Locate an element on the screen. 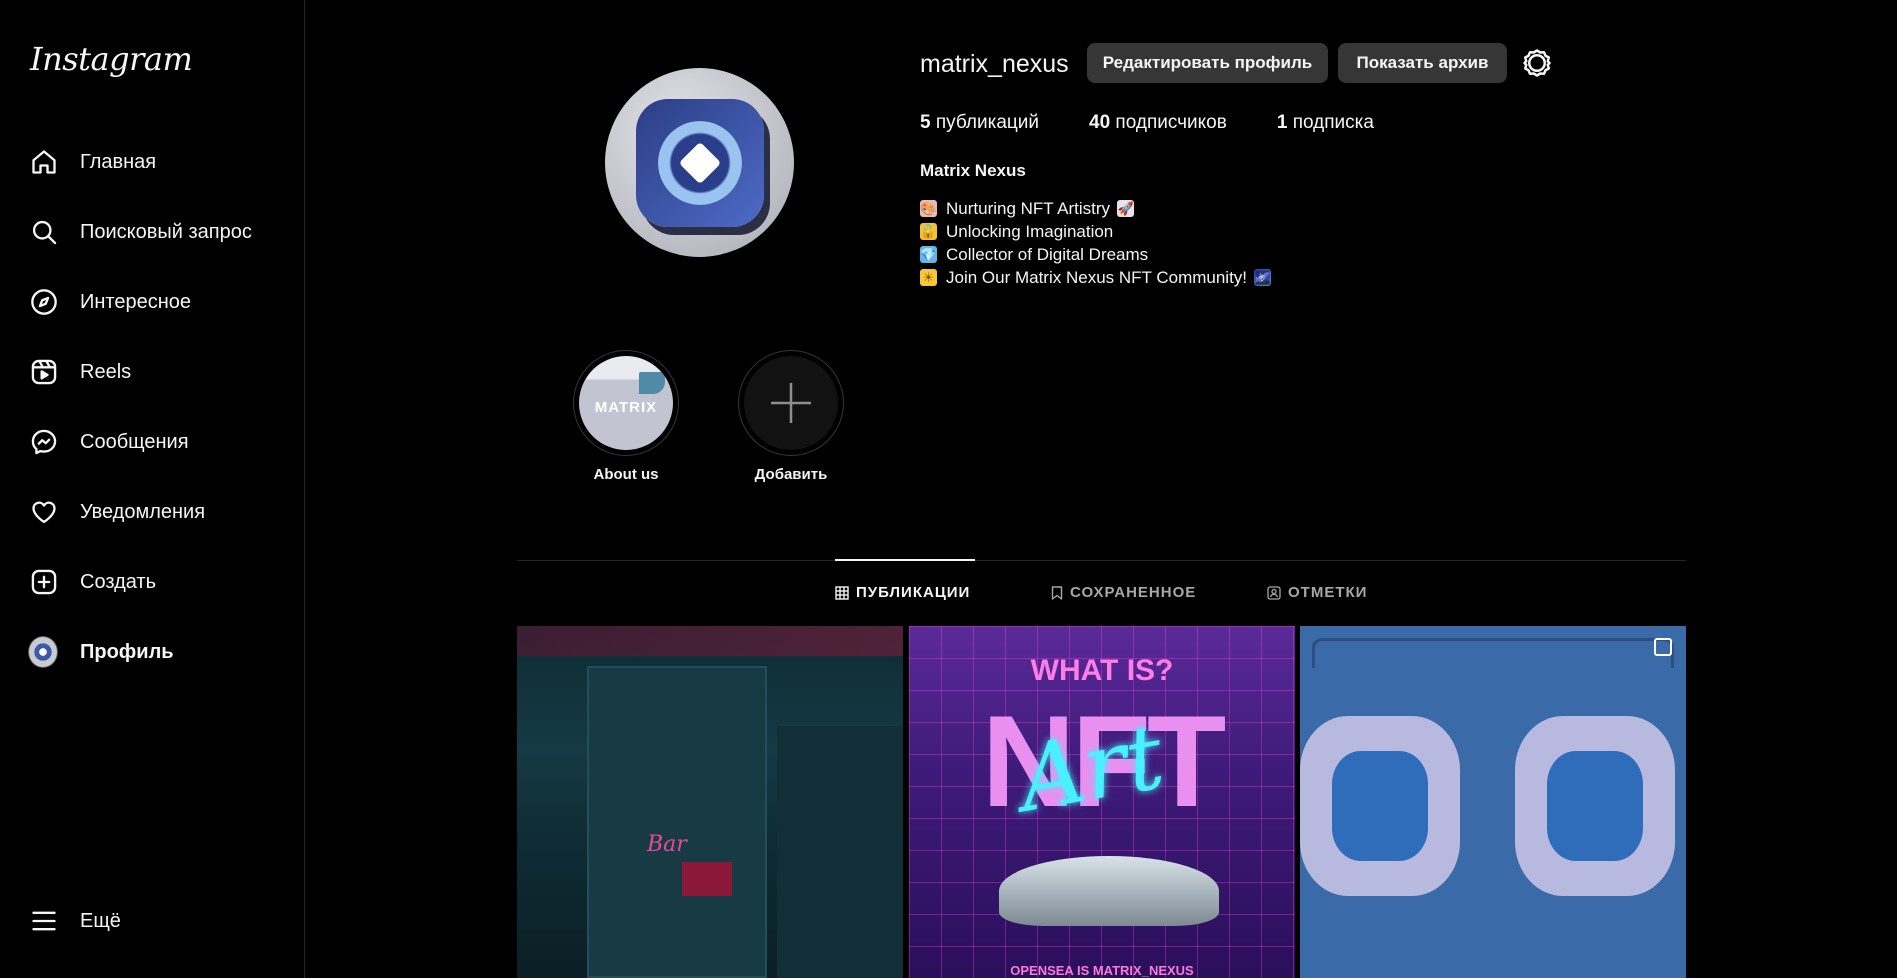  bio-line: 🎨 Nurturing NFT Artistry 🚀 is located at coordinates (1027, 208).